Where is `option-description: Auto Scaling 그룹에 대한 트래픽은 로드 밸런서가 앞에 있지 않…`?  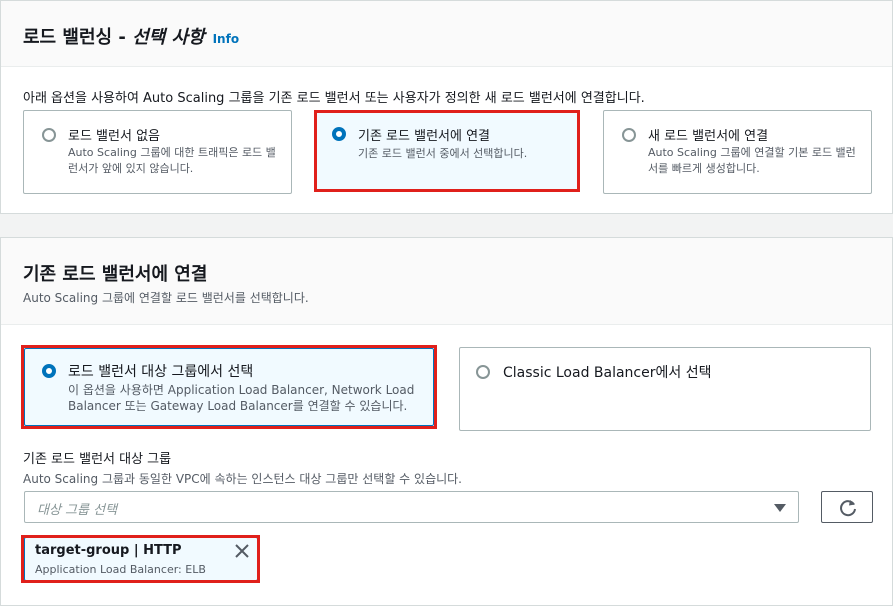 option-description: Auto Scaling 그룹에 대한 트래픽은 로드 밸런서가 앞에 있지 않… is located at coordinates (172, 160).